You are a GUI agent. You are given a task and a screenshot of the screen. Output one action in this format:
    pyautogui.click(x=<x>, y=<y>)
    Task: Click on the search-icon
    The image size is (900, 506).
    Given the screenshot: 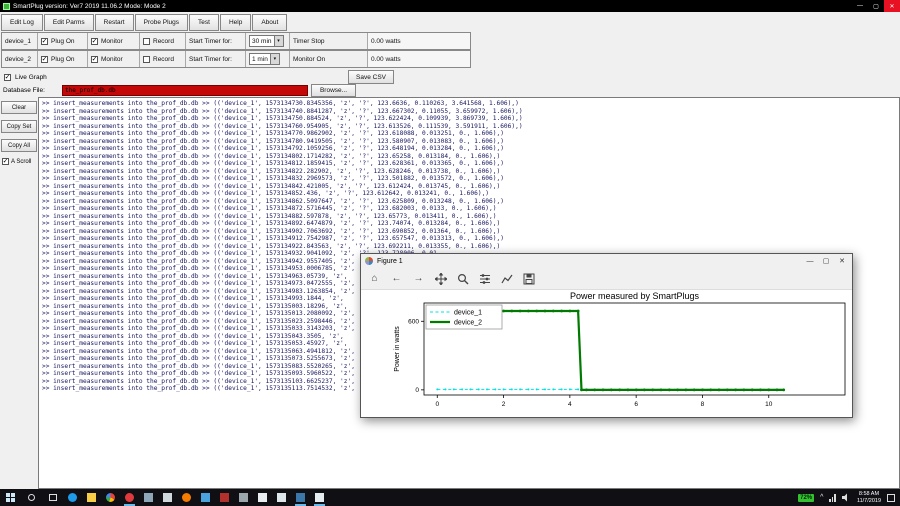 What is the action you would take?
    pyautogui.click(x=31, y=497)
    